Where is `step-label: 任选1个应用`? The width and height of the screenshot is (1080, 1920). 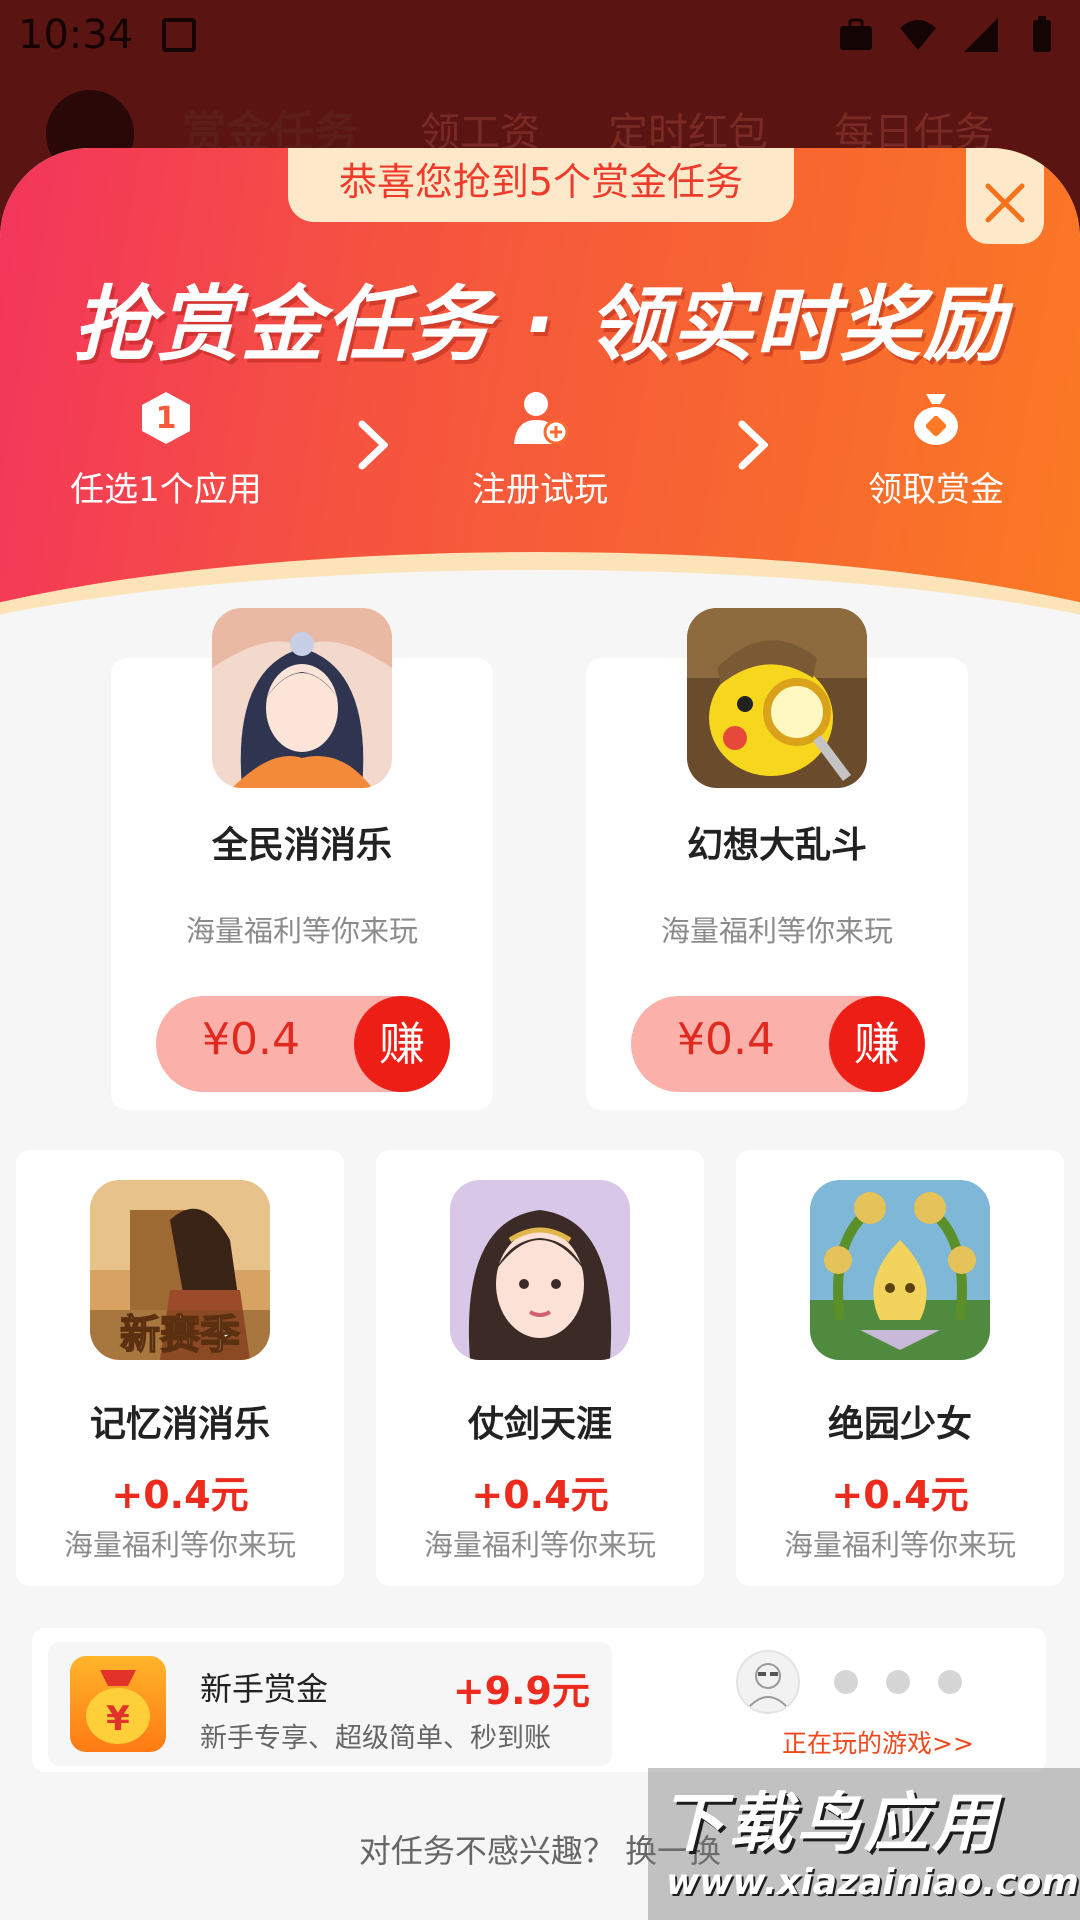 step-label: 任选1个应用 is located at coordinates (166, 490).